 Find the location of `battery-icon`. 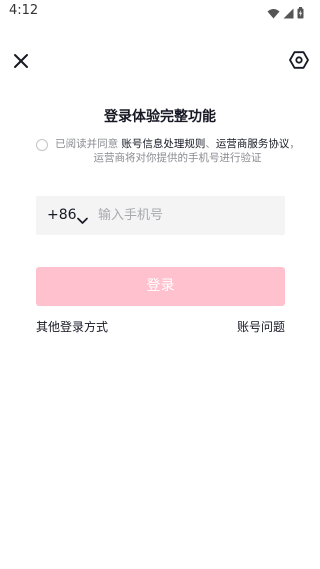

battery-icon is located at coordinates (300, 13).